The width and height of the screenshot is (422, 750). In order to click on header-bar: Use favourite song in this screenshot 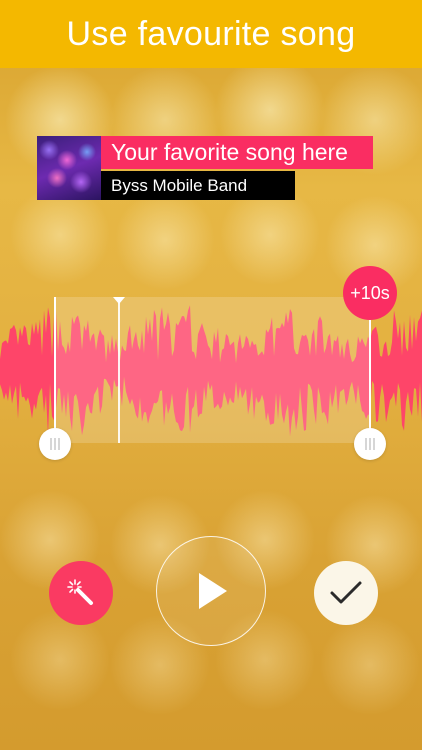, I will do `click(211, 34)`.